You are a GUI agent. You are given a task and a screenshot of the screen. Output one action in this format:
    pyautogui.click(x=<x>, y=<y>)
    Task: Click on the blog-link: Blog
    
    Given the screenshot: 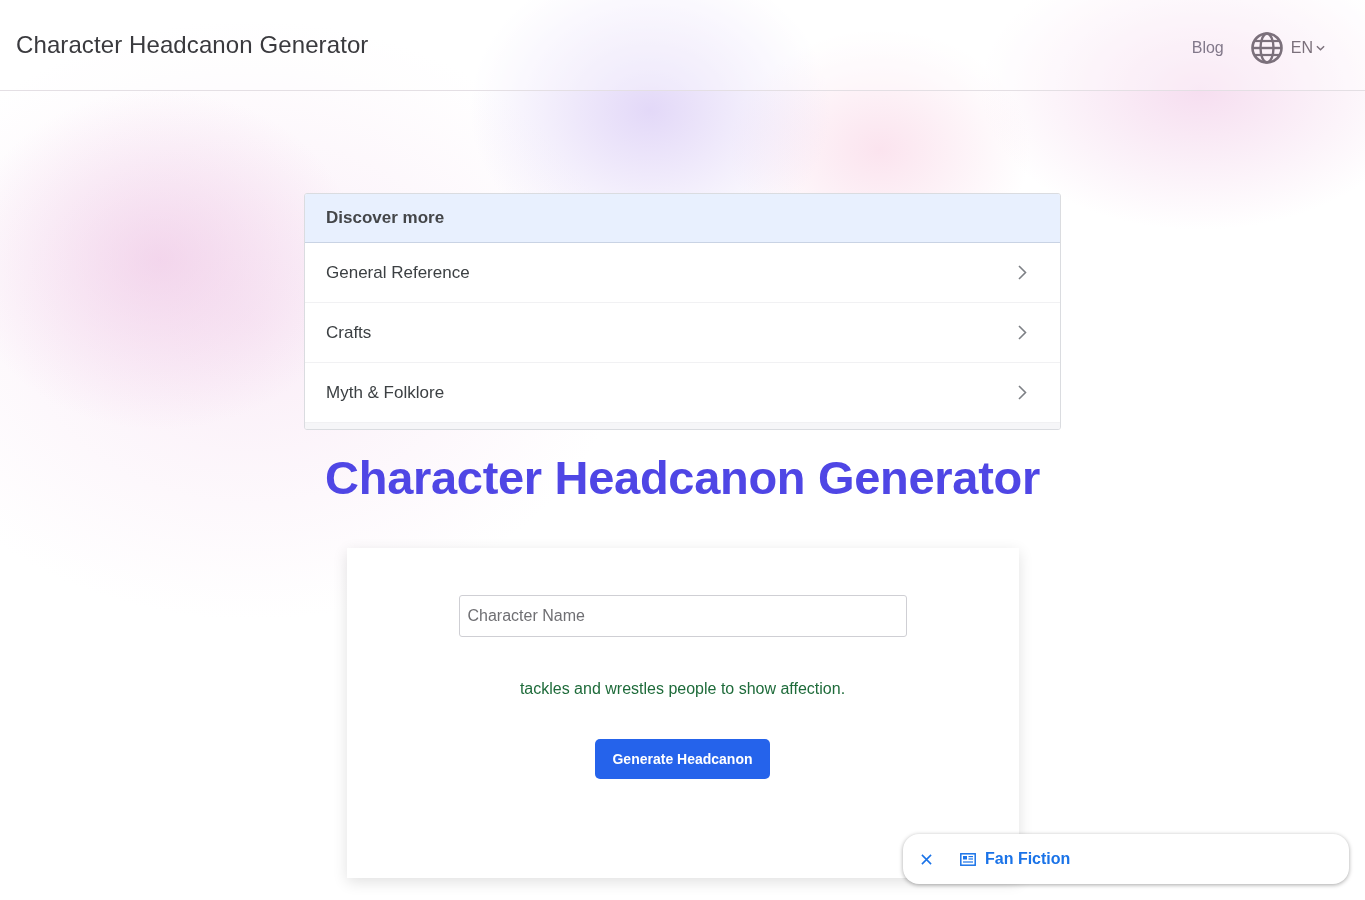 What is the action you would take?
    pyautogui.click(x=1207, y=48)
    